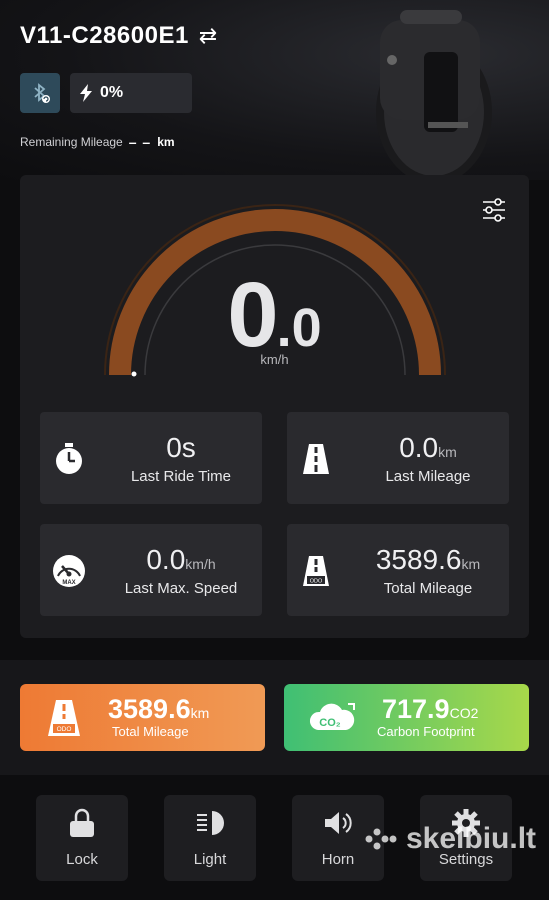 Image resolution: width=549 pixels, height=900 pixels. What do you see at coordinates (338, 823) in the screenshot?
I see `speaker-icon` at bounding box center [338, 823].